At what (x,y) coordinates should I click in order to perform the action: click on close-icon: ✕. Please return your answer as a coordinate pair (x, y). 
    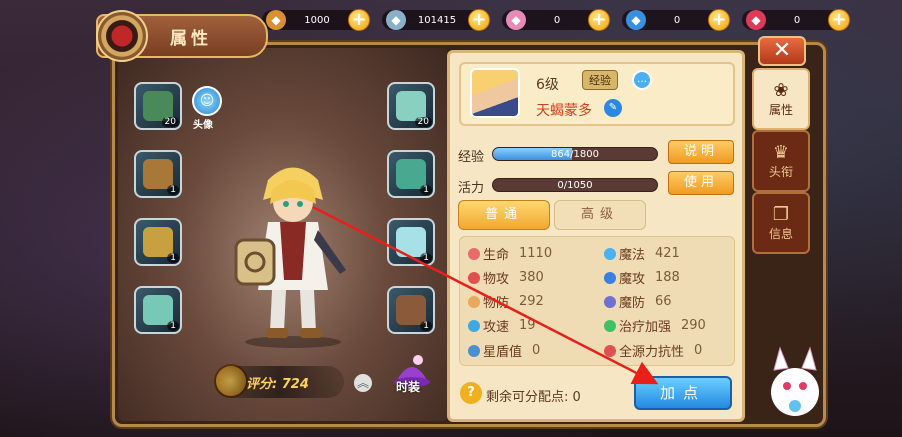
    Looking at the image, I should click on (782, 50).